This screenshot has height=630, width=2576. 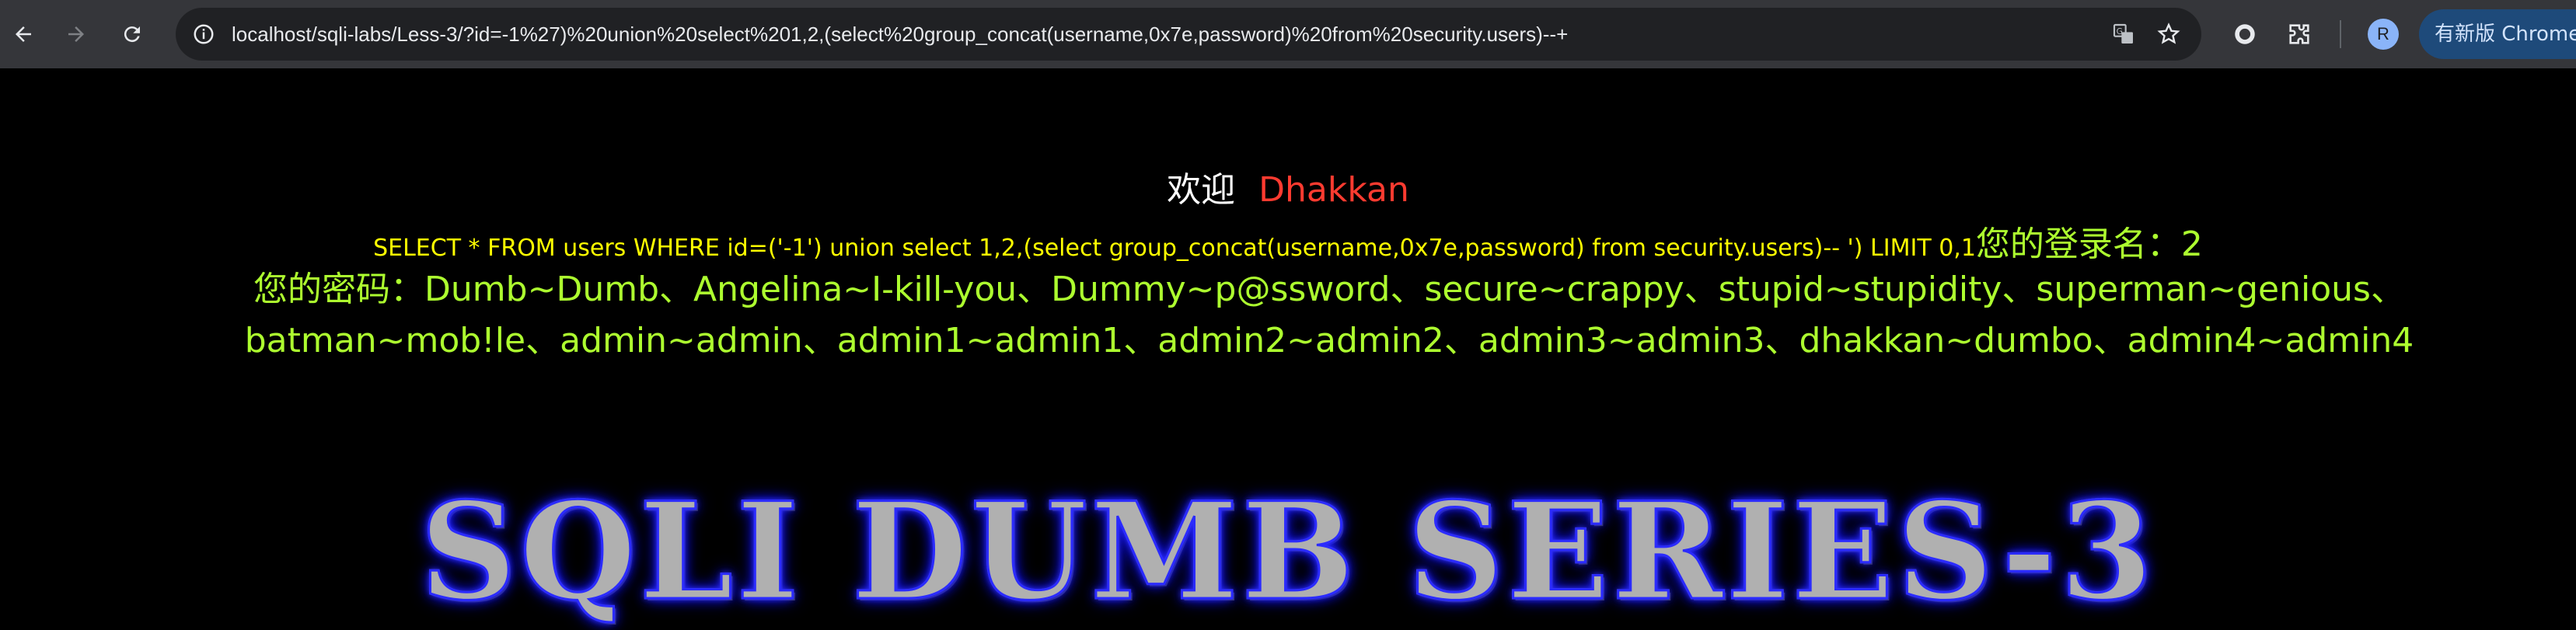 I want to click on translate-button: G, so click(x=2123, y=34).